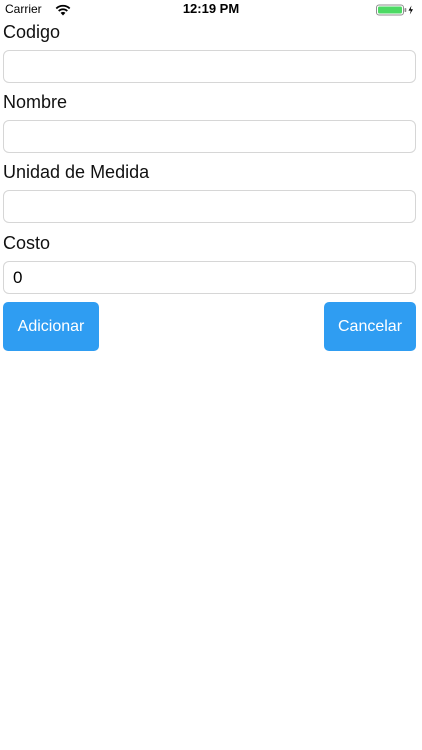 This screenshot has height=750, width=422. I want to click on unidad-medida-input, so click(209, 206).